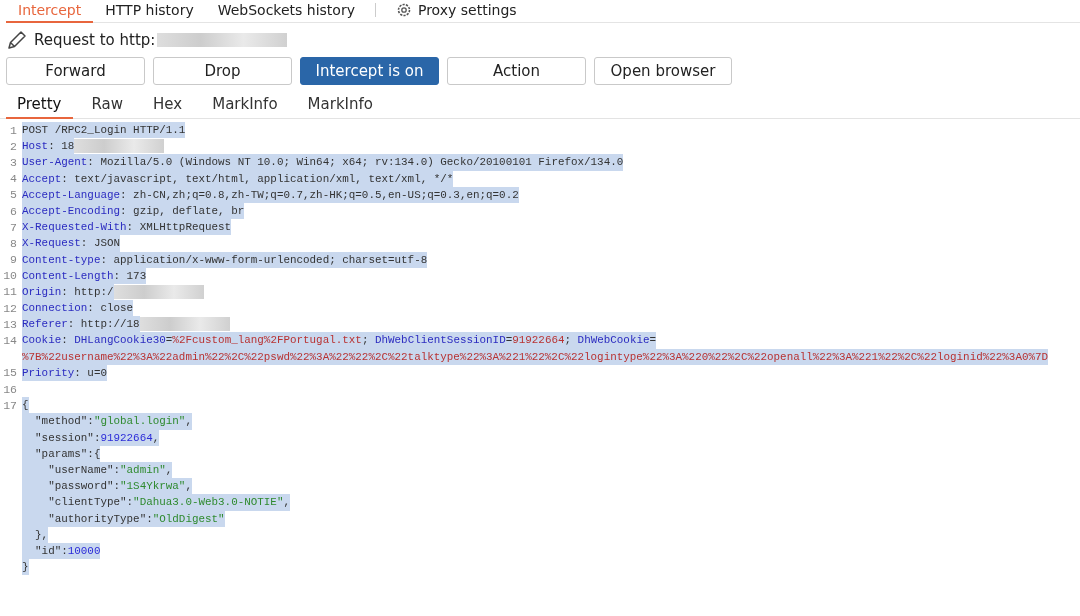 This screenshot has width=1080, height=616. Describe the element at coordinates (222, 71) in the screenshot. I see `toolbar-button: Drop` at that location.